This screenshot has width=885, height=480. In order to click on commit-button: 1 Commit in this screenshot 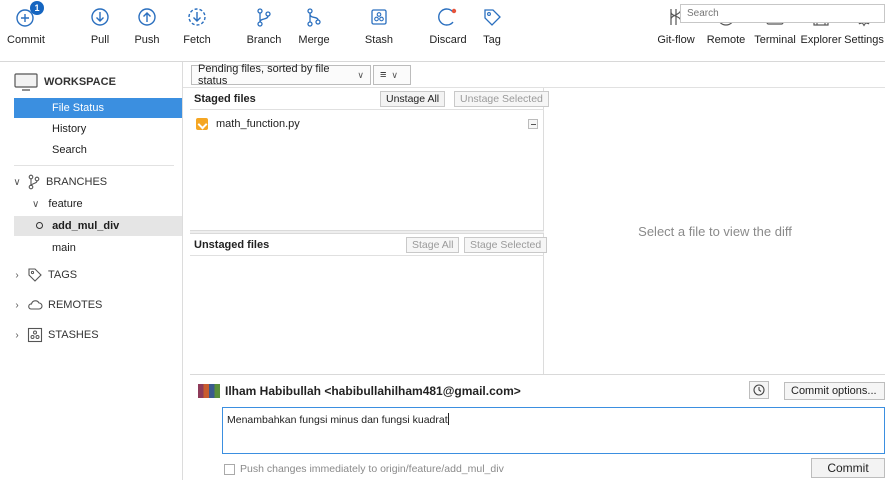, I will do `click(26, 29)`.